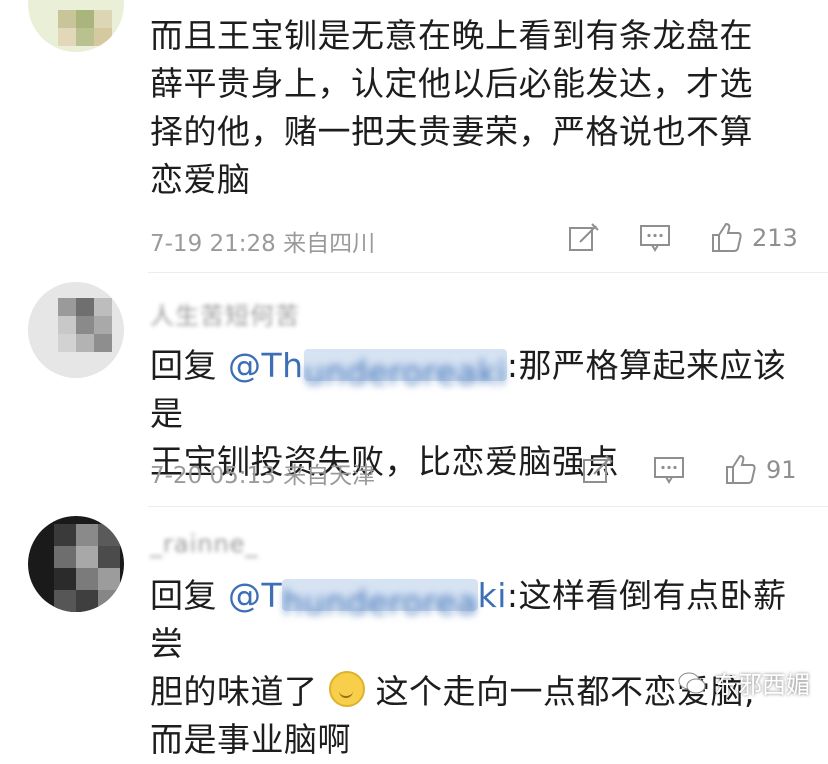 Image resolution: width=828 pixels, height=764 pixels. What do you see at coordinates (329, 476) in the screenshot?
I see `location: 来自天津` at bounding box center [329, 476].